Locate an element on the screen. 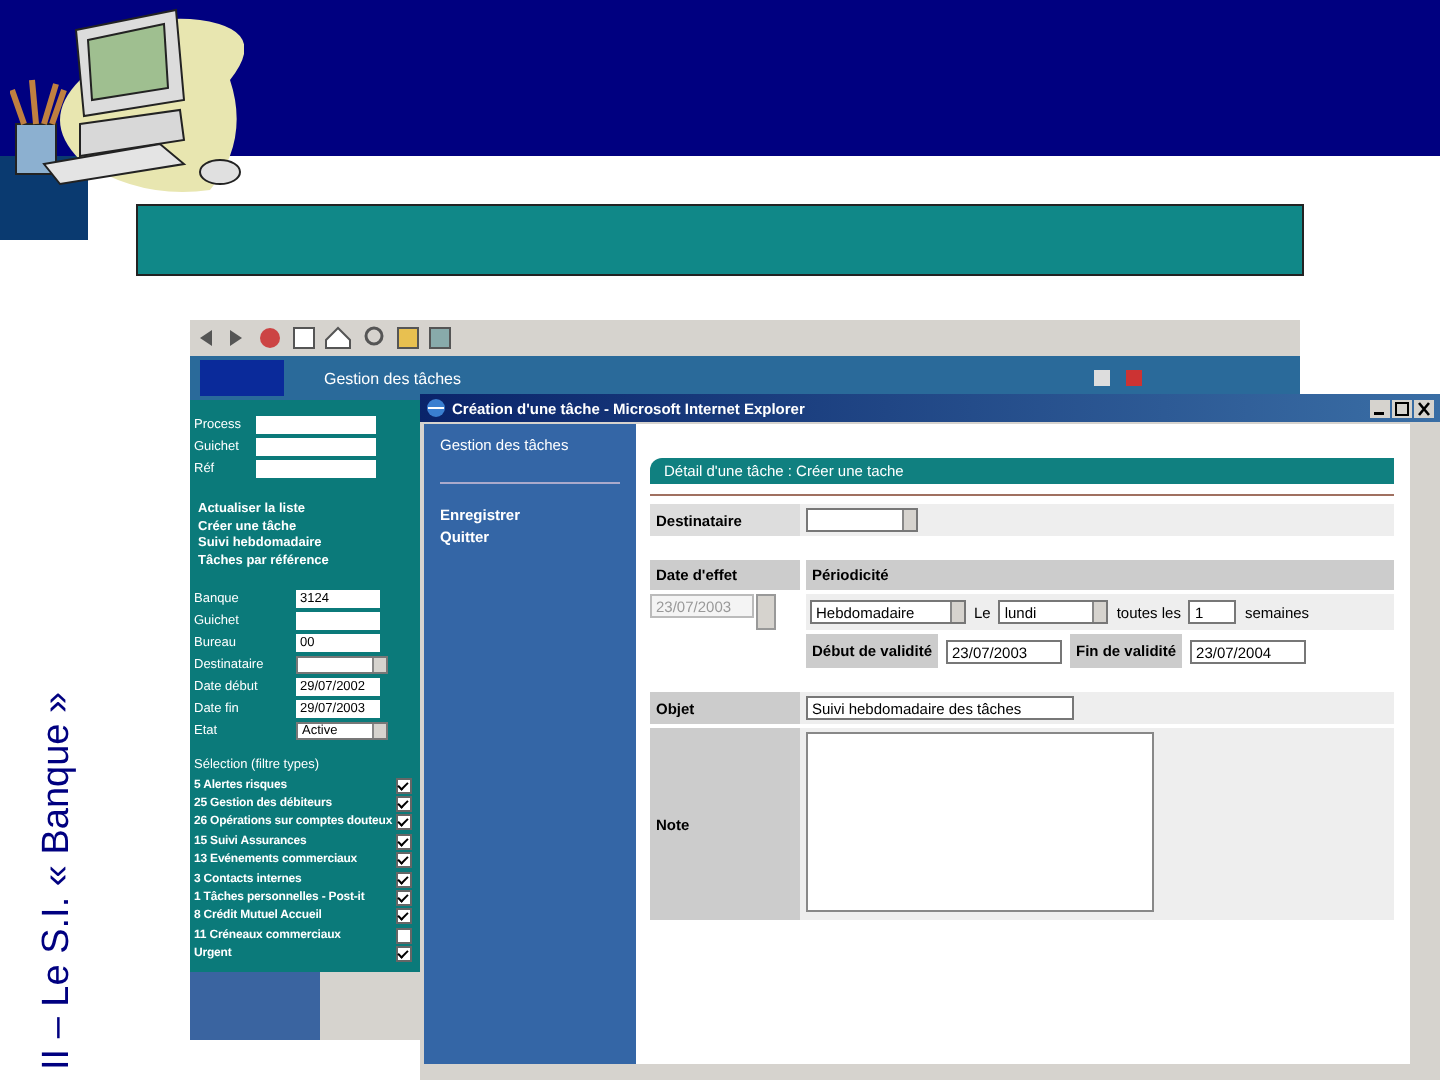 This screenshot has height=1080, width=1440. text-area is located at coordinates (980, 822).